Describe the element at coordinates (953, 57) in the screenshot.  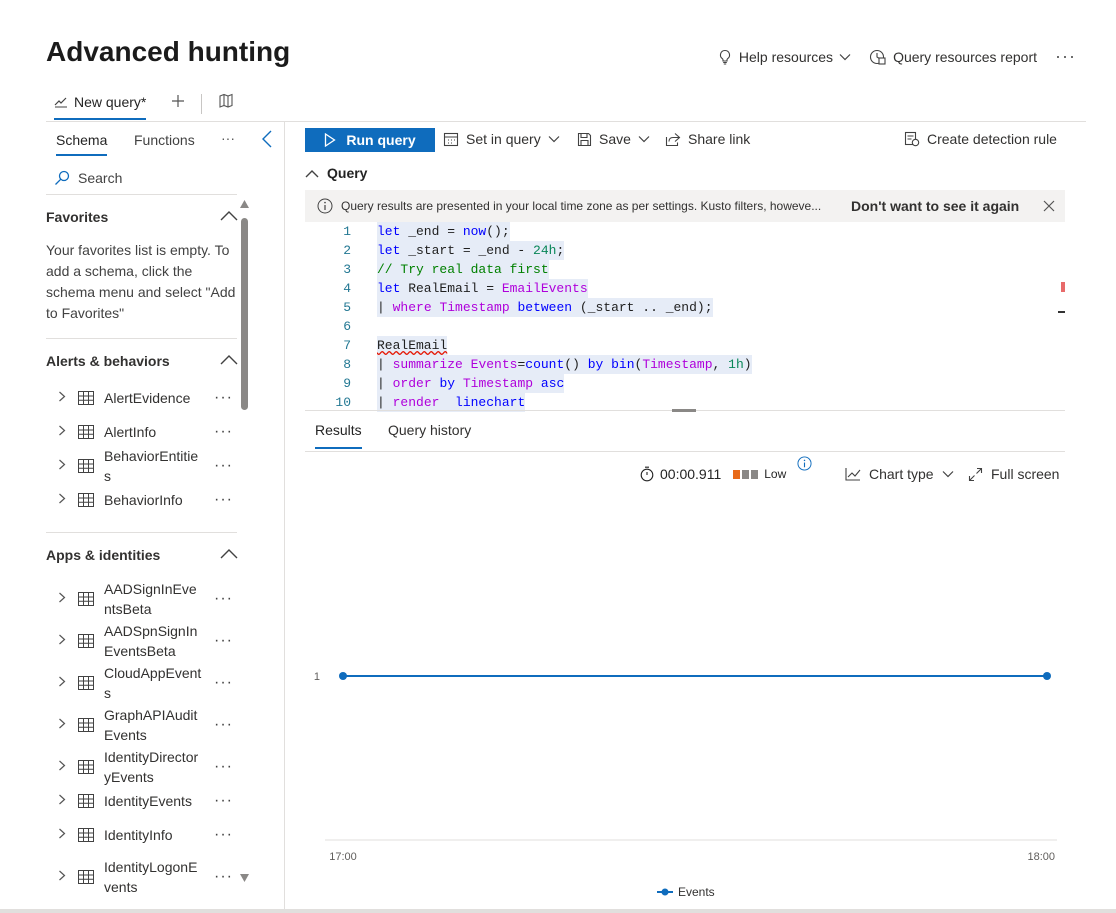
I see `query-resources-report-button: Query resources report` at that location.